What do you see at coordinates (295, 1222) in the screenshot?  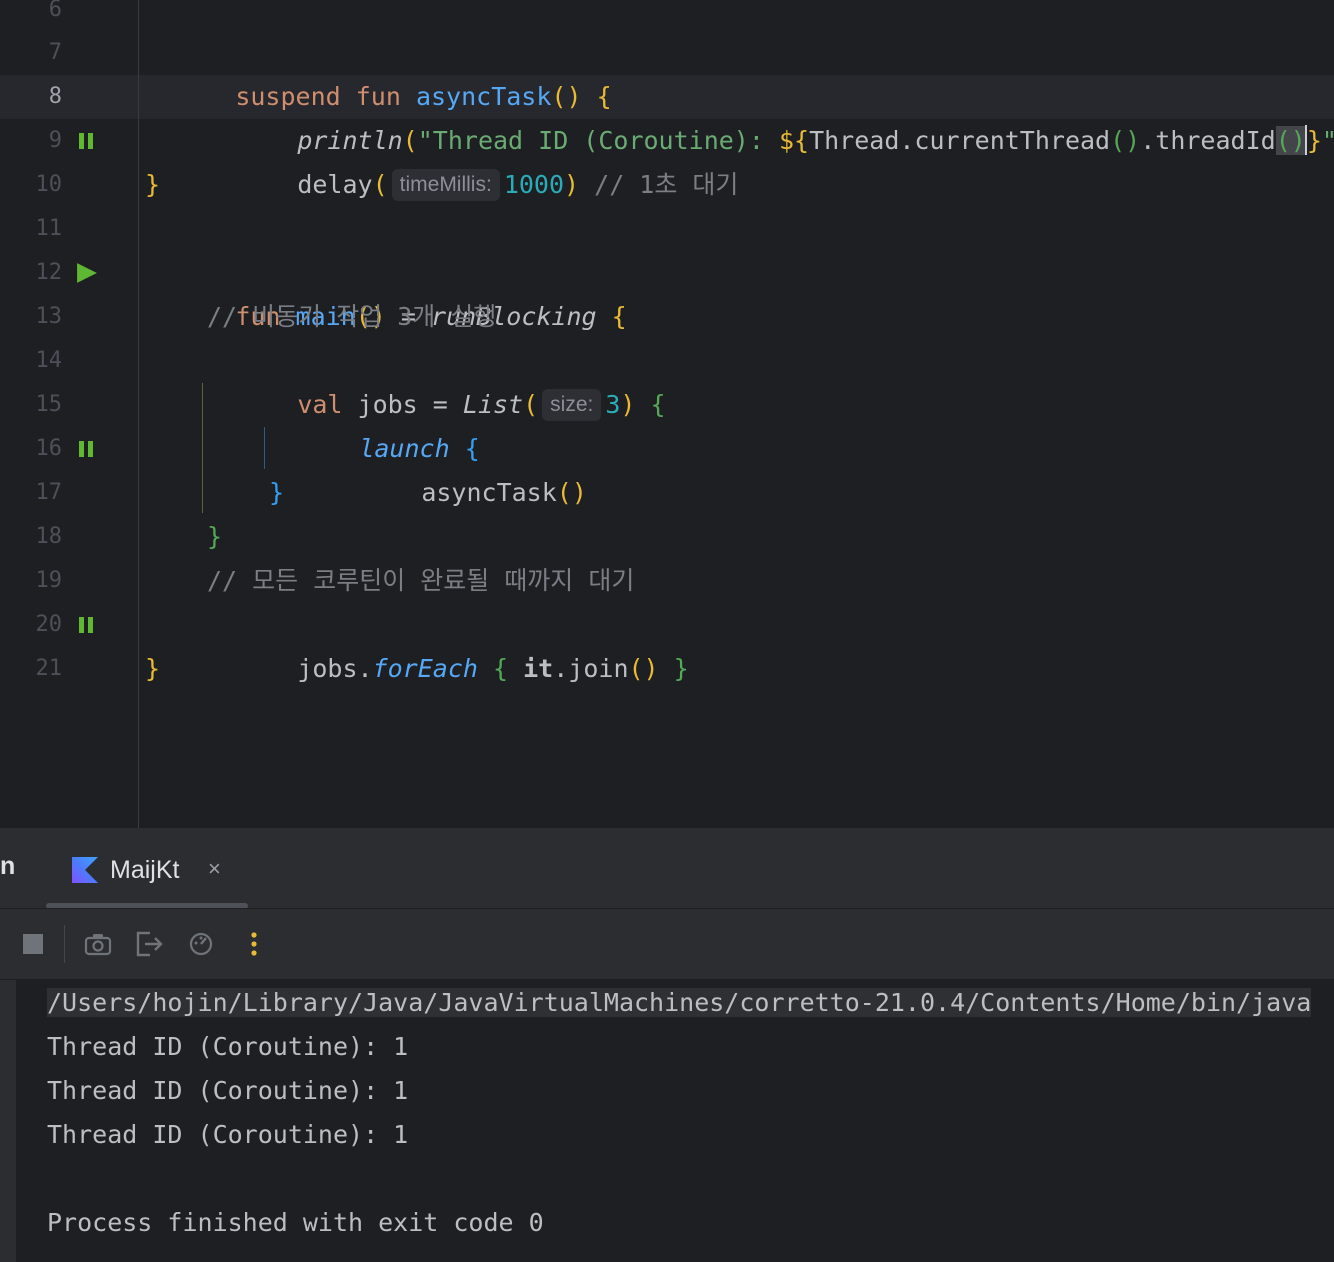 I see `process-finished-message: Process finished with exit code 0` at bounding box center [295, 1222].